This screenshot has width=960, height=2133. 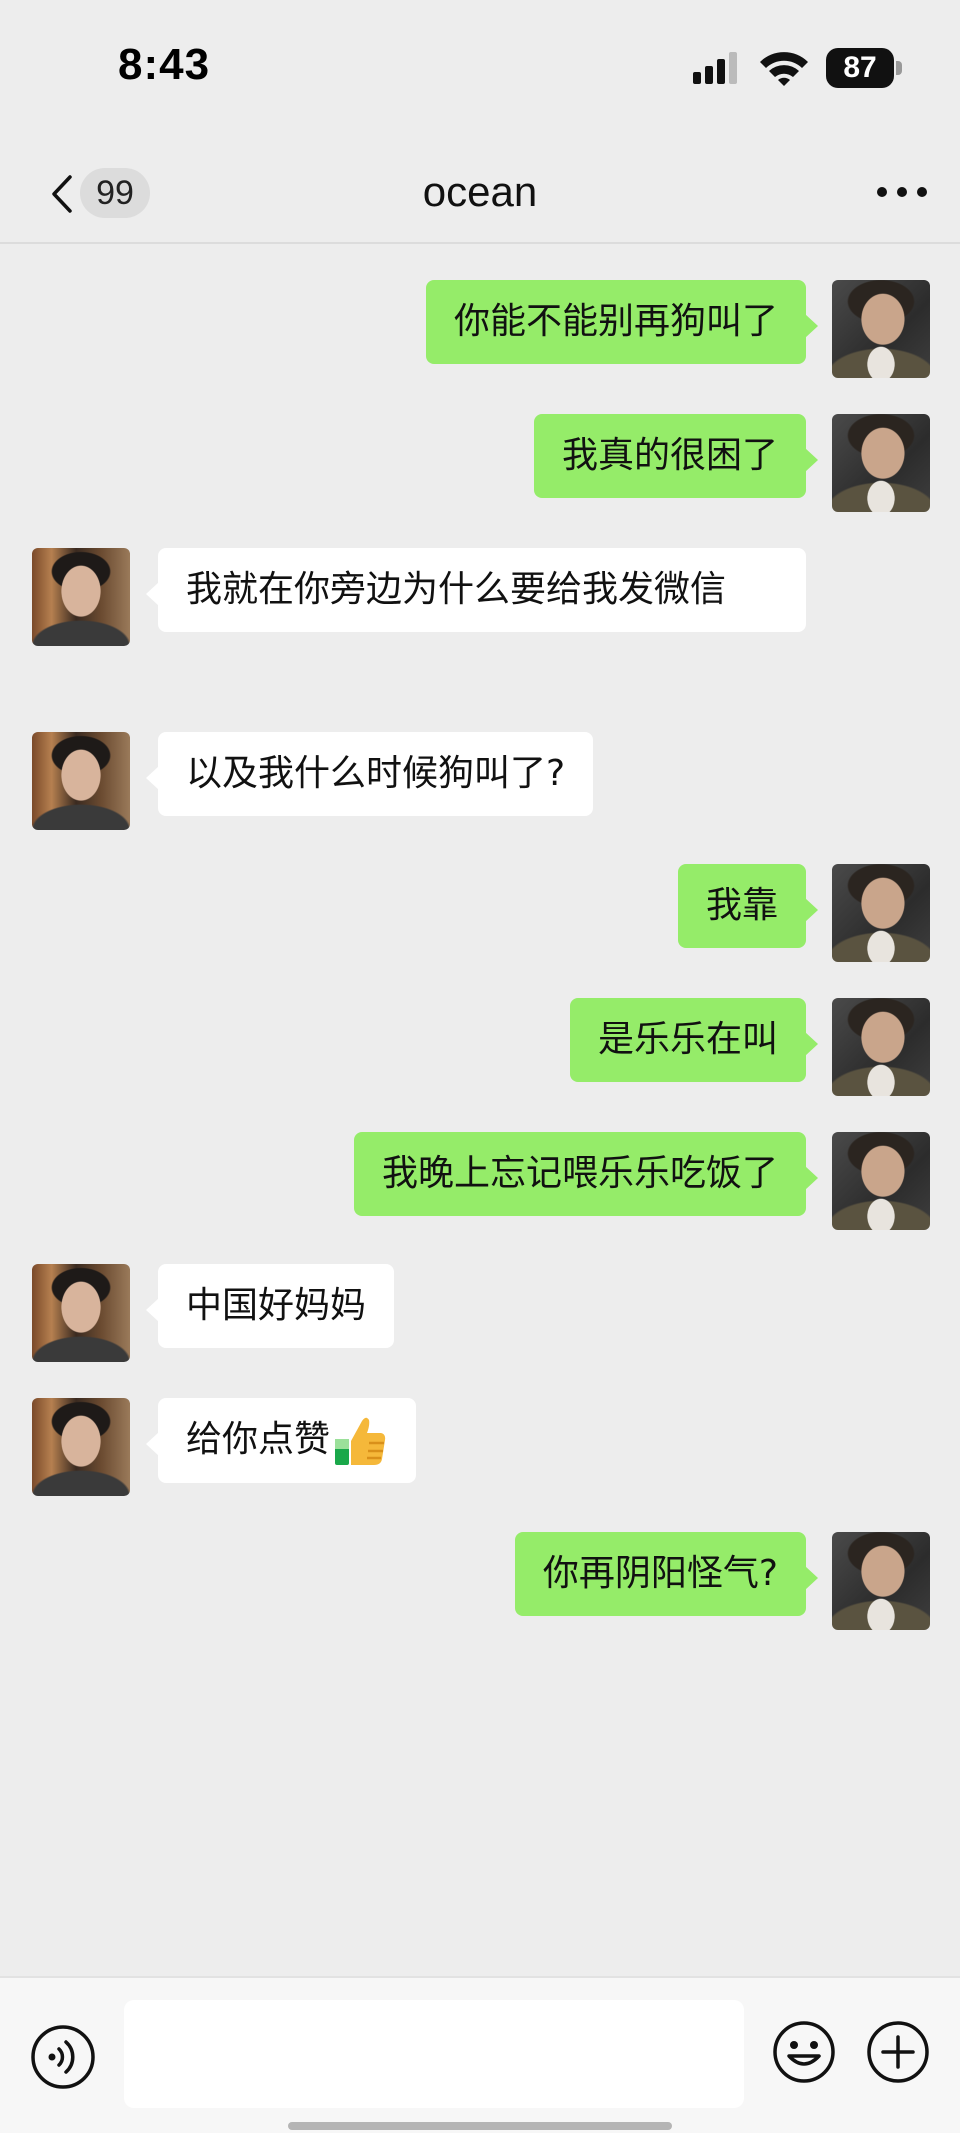 I want to click on back-button: 99, so click(x=101, y=192).